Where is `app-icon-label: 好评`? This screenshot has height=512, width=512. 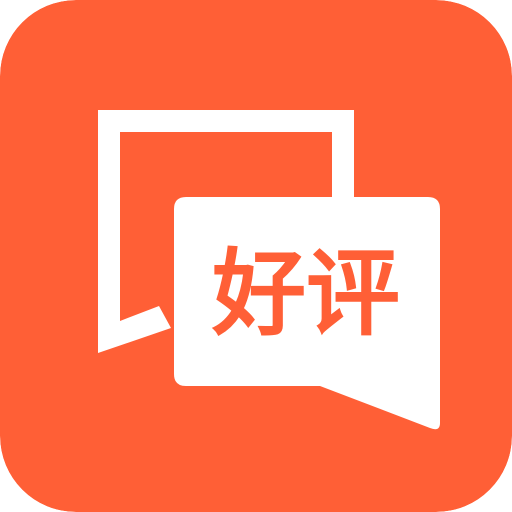
app-icon-label: 好评 is located at coordinates (305, 294).